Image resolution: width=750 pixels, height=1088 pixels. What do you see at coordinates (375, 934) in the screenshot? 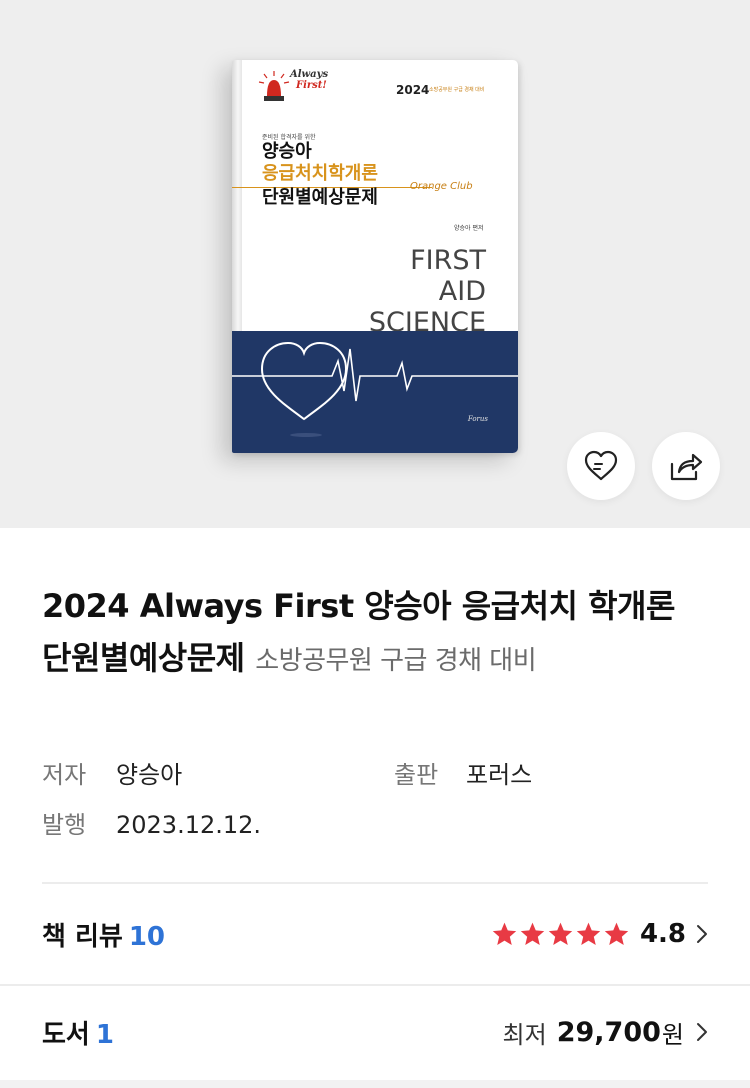
I see `review-row: 책 리뷰 10 4.8` at bounding box center [375, 934].